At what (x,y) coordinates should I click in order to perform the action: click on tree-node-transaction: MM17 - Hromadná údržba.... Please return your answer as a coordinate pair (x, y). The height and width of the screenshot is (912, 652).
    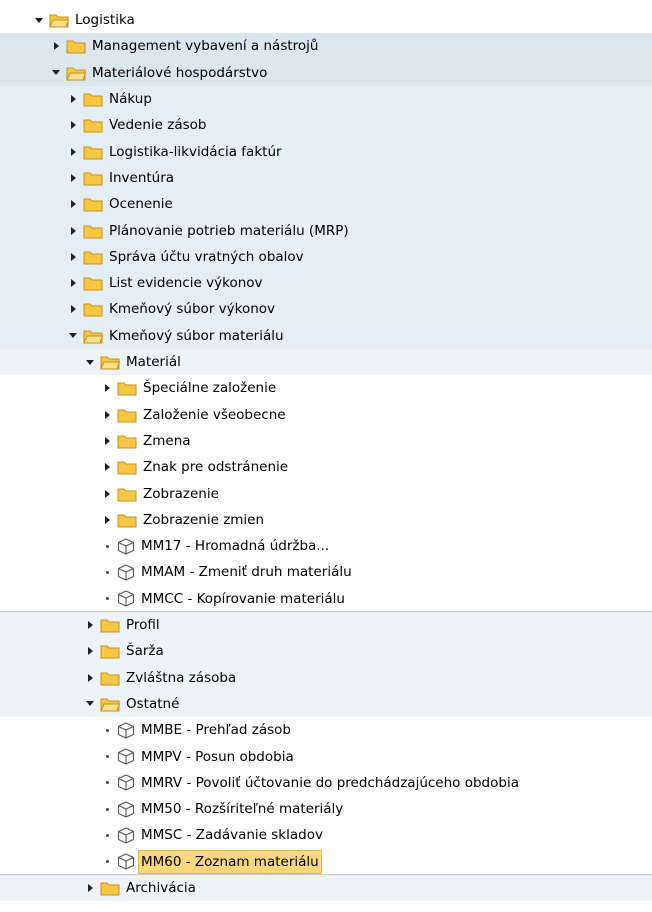
    Looking at the image, I should click on (326, 546).